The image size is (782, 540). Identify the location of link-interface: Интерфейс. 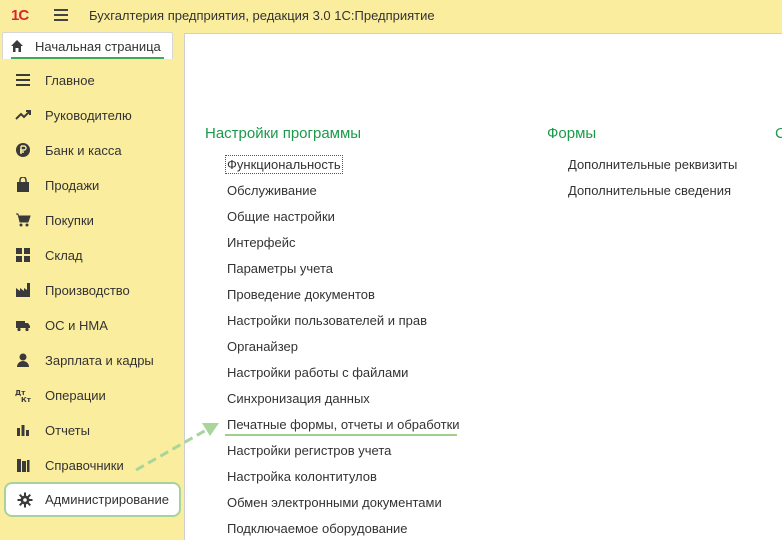
(261, 242).